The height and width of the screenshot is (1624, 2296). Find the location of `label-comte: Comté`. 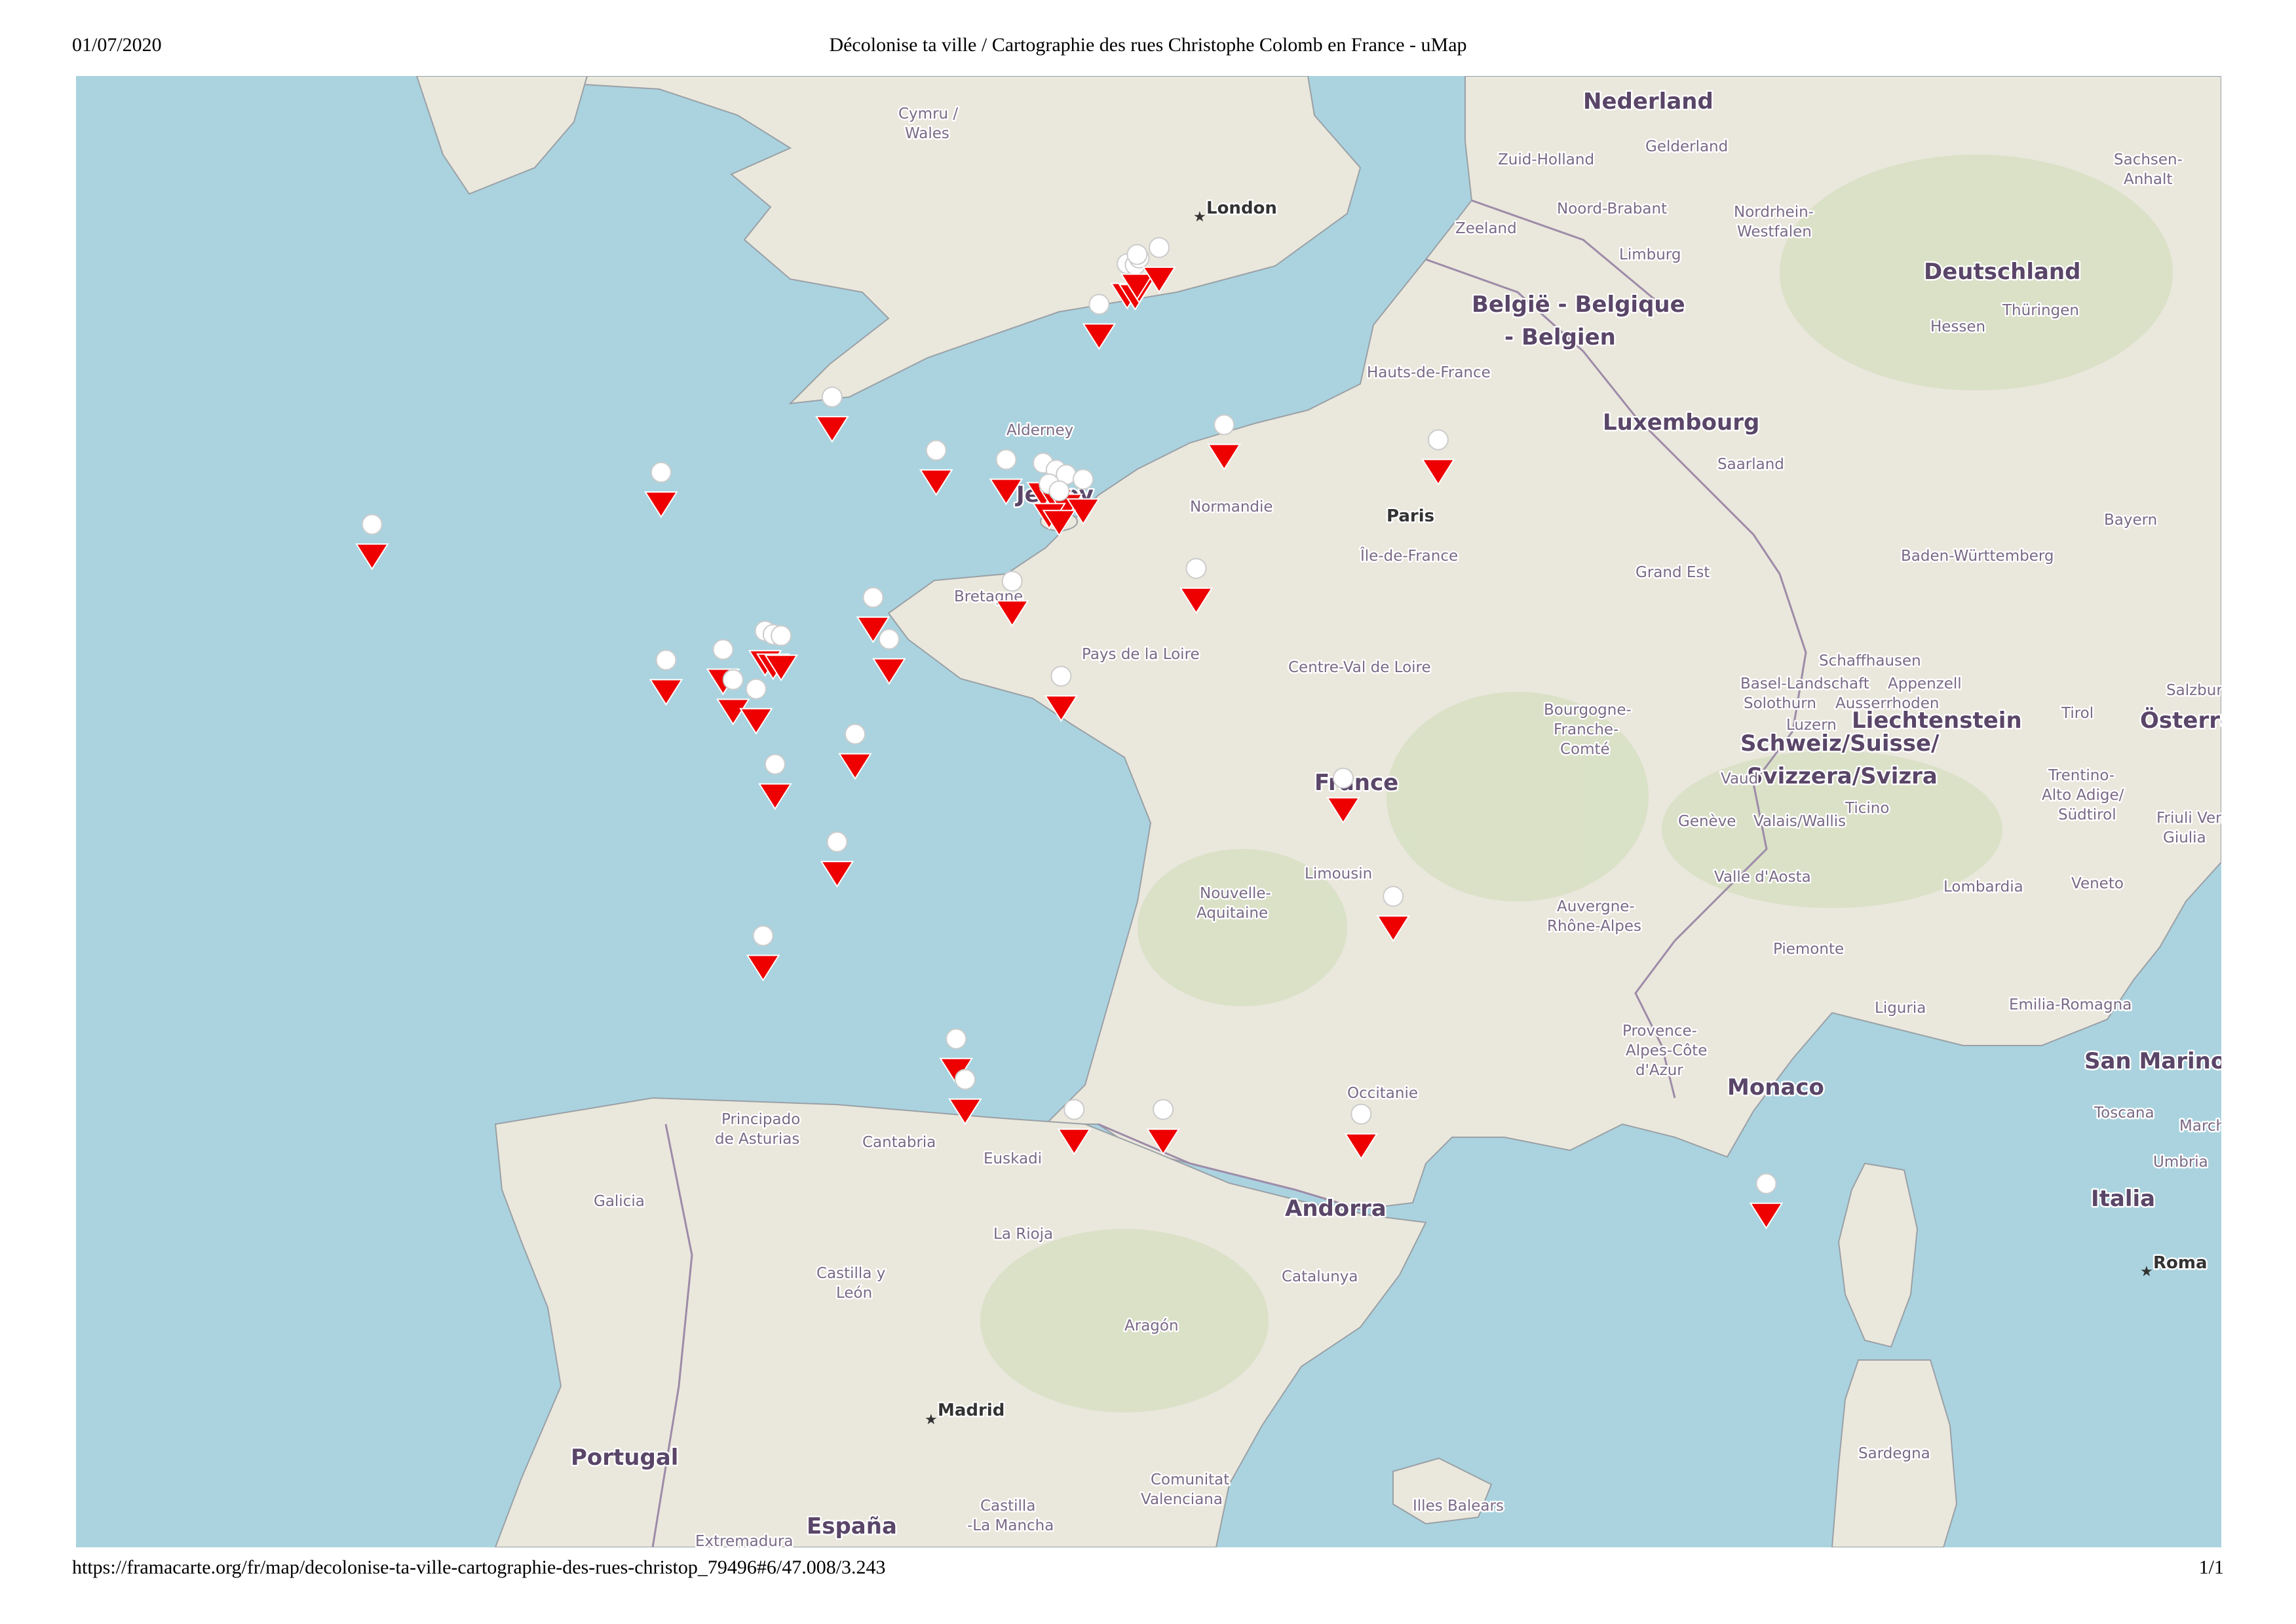

label-comte: Comté is located at coordinates (1585, 749).